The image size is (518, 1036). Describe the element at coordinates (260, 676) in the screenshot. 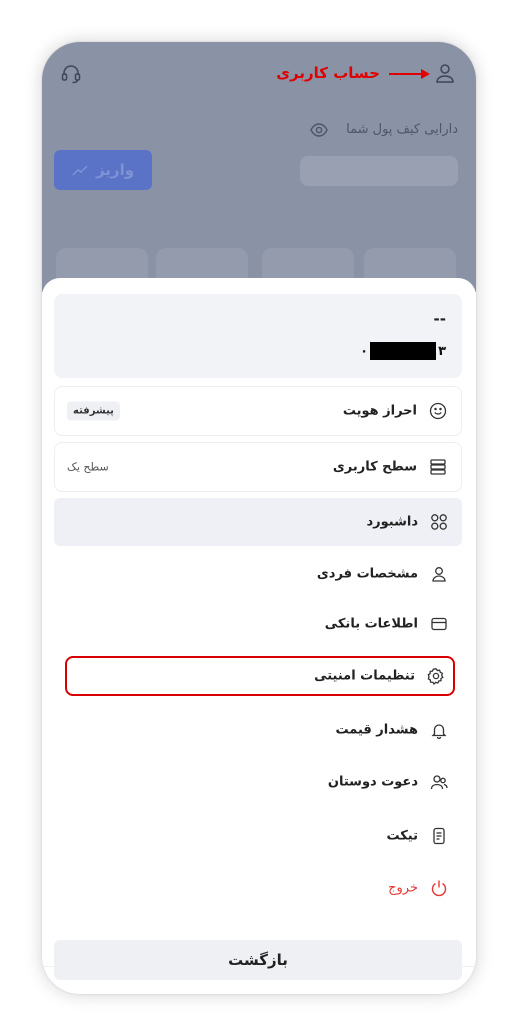

I see `menu-item-security-settings: تنظیمات امنیتی` at that location.